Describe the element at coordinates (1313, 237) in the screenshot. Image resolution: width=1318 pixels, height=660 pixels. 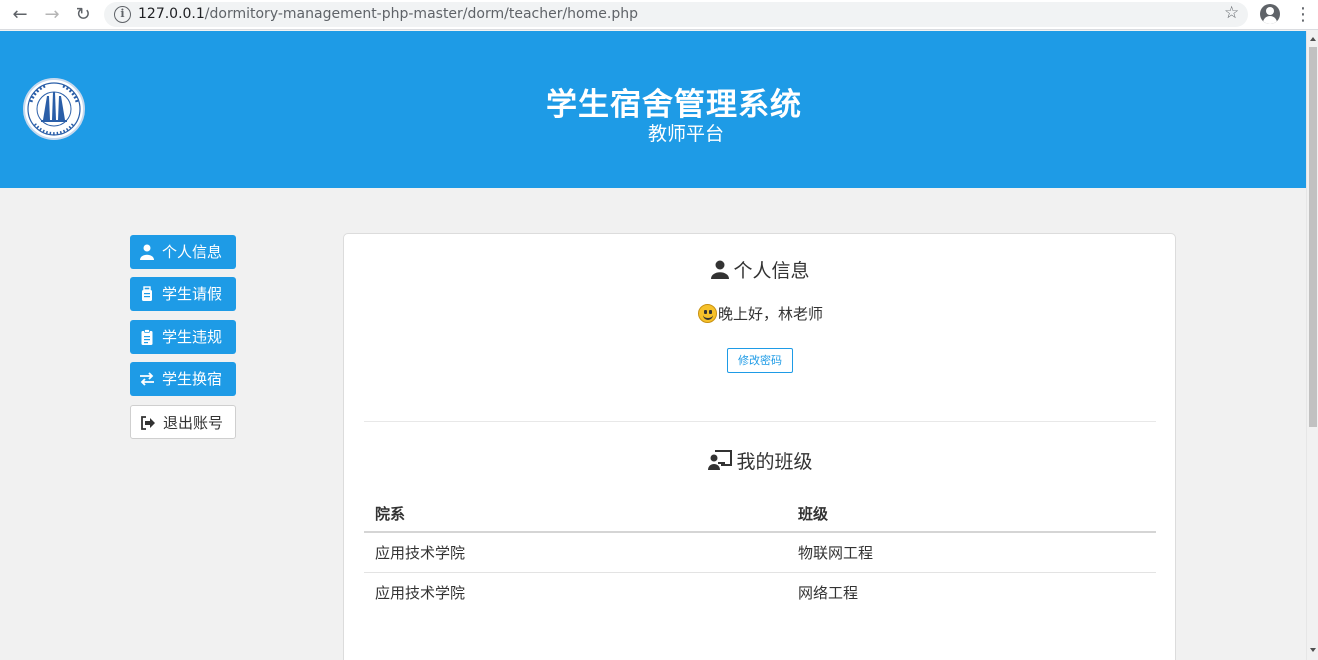
I see `scrollbar-thumb` at that location.